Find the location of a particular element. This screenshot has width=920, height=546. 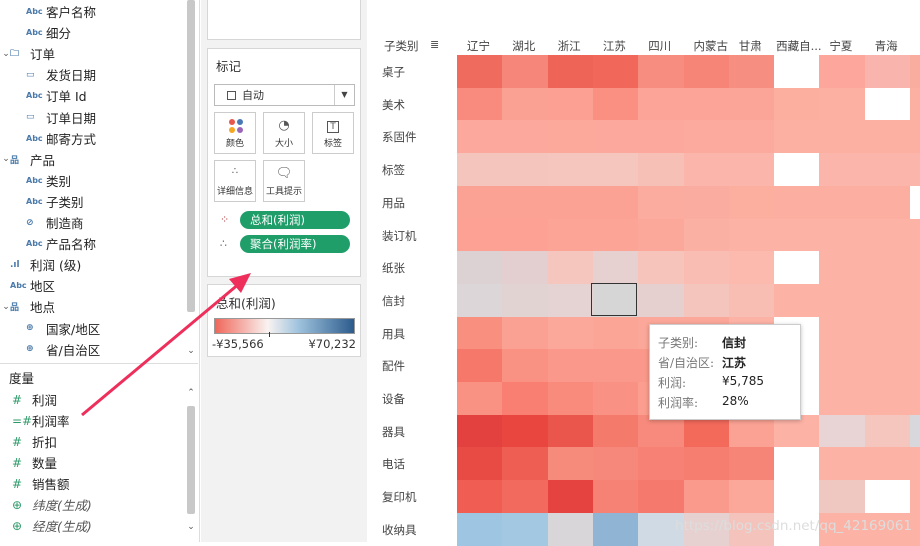

row-label: 设备 is located at coordinates (393, 399).